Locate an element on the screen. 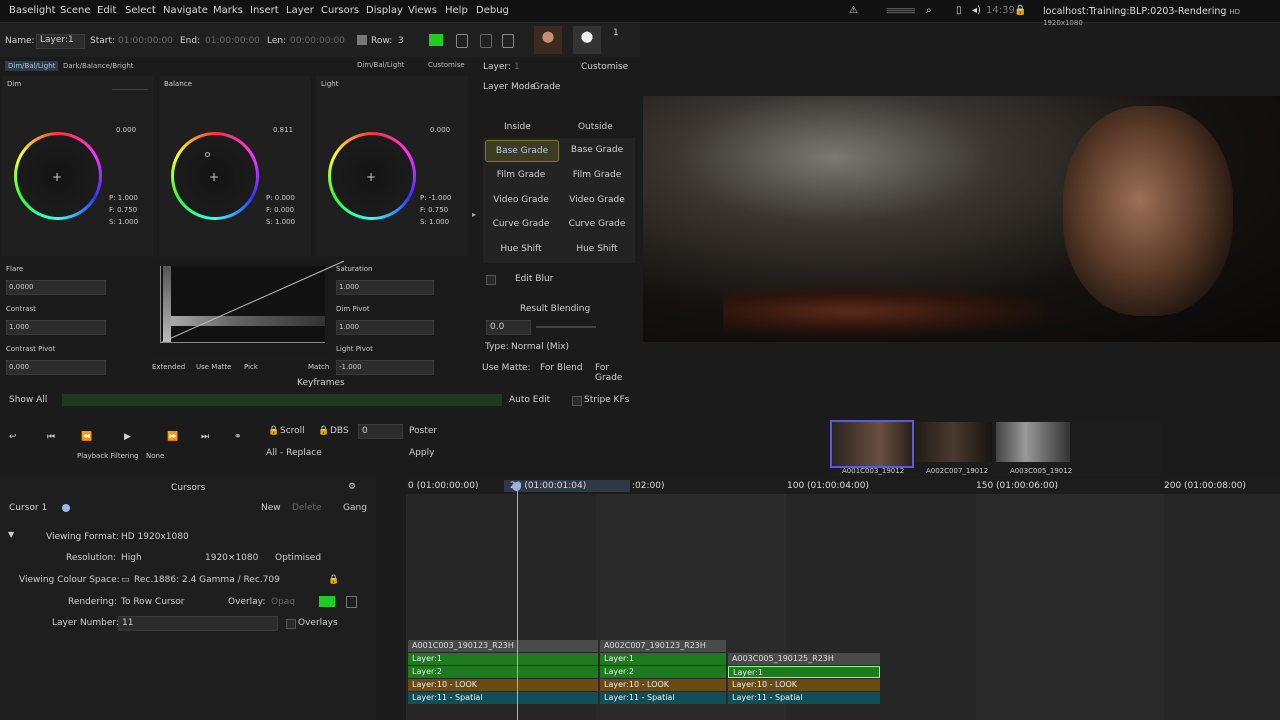 The height and width of the screenshot is (720, 1280). layer-name-field: Layer:1 is located at coordinates (60, 41).